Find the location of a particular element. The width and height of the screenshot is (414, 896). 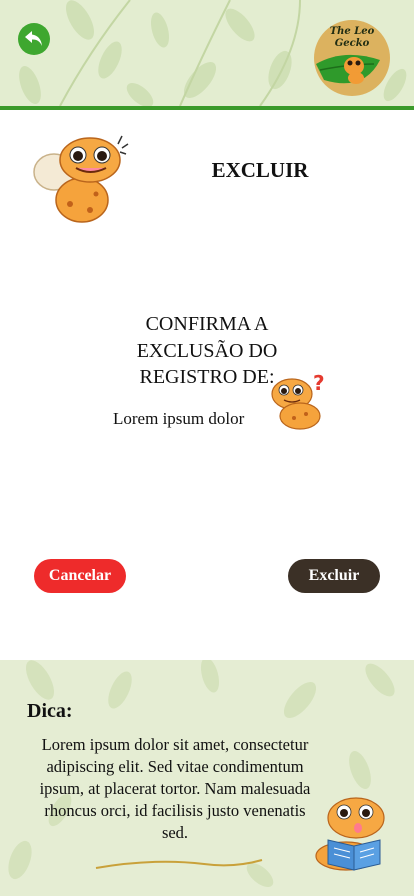

question-gecko-illustration: ? is located at coordinates (298, 401).